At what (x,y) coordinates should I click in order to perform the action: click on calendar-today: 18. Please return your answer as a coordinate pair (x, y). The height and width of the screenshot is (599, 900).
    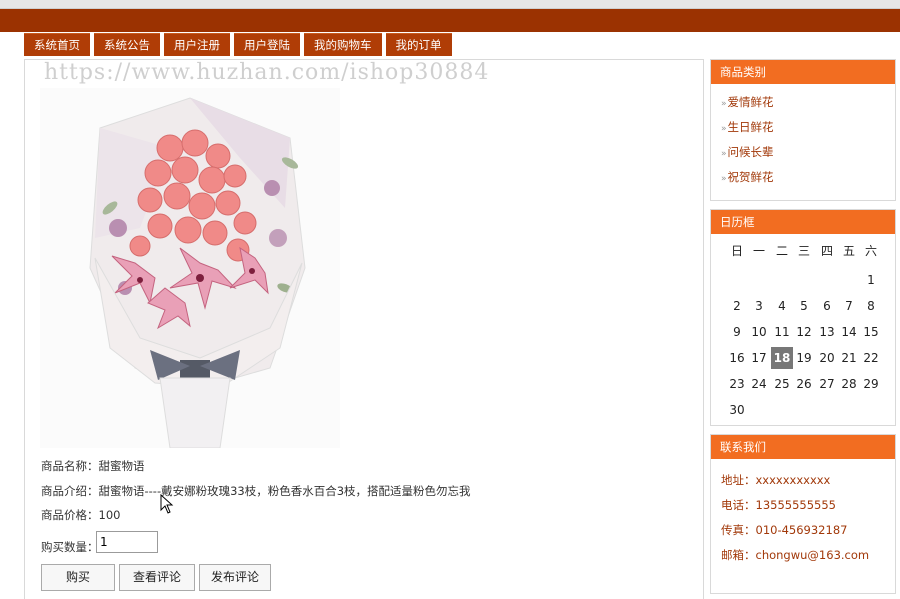
    Looking at the image, I should click on (782, 358).